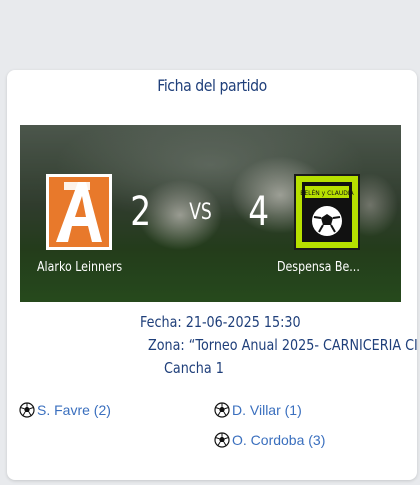 This screenshot has width=420, height=485. Describe the element at coordinates (141, 212) in the screenshot. I see `home-score: 2` at that location.